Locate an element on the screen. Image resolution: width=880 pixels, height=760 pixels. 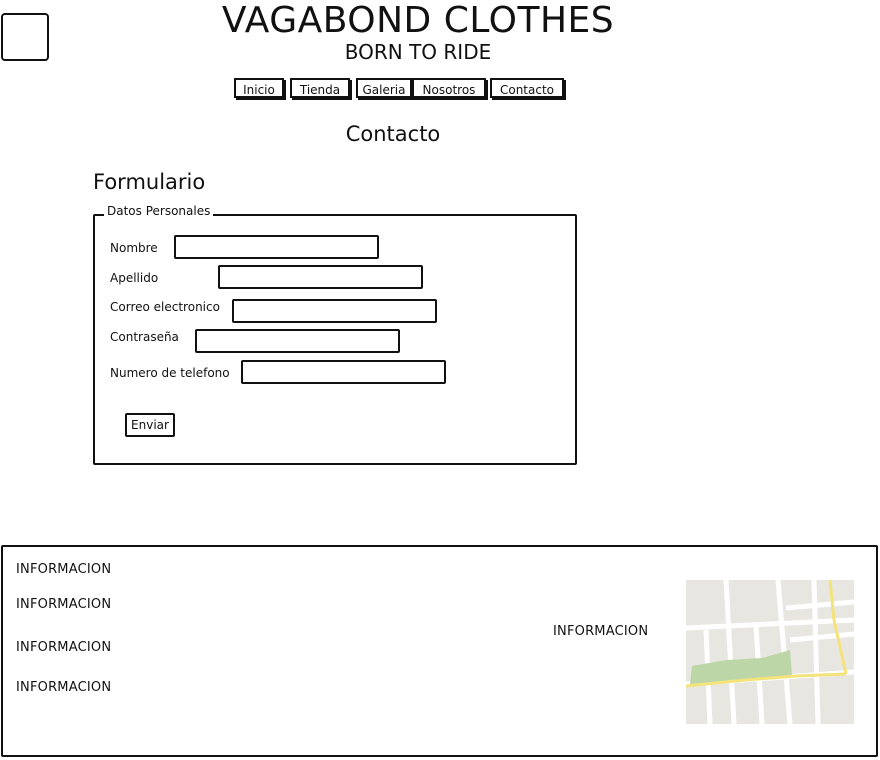
password-input is located at coordinates (297, 341).